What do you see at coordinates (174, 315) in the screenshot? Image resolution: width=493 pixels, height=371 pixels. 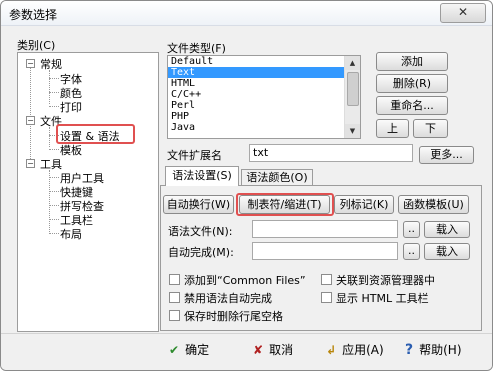 I see `strip-trailing-checkbox` at bounding box center [174, 315].